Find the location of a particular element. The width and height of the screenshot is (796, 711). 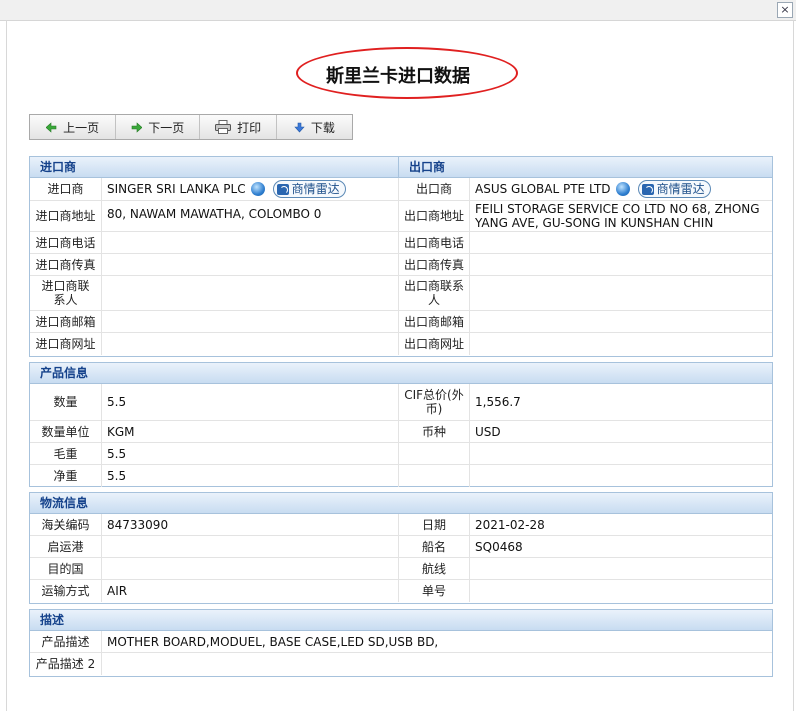

table-row: 进口商联系人 出口商联系人 is located at coordinates (401, 293).